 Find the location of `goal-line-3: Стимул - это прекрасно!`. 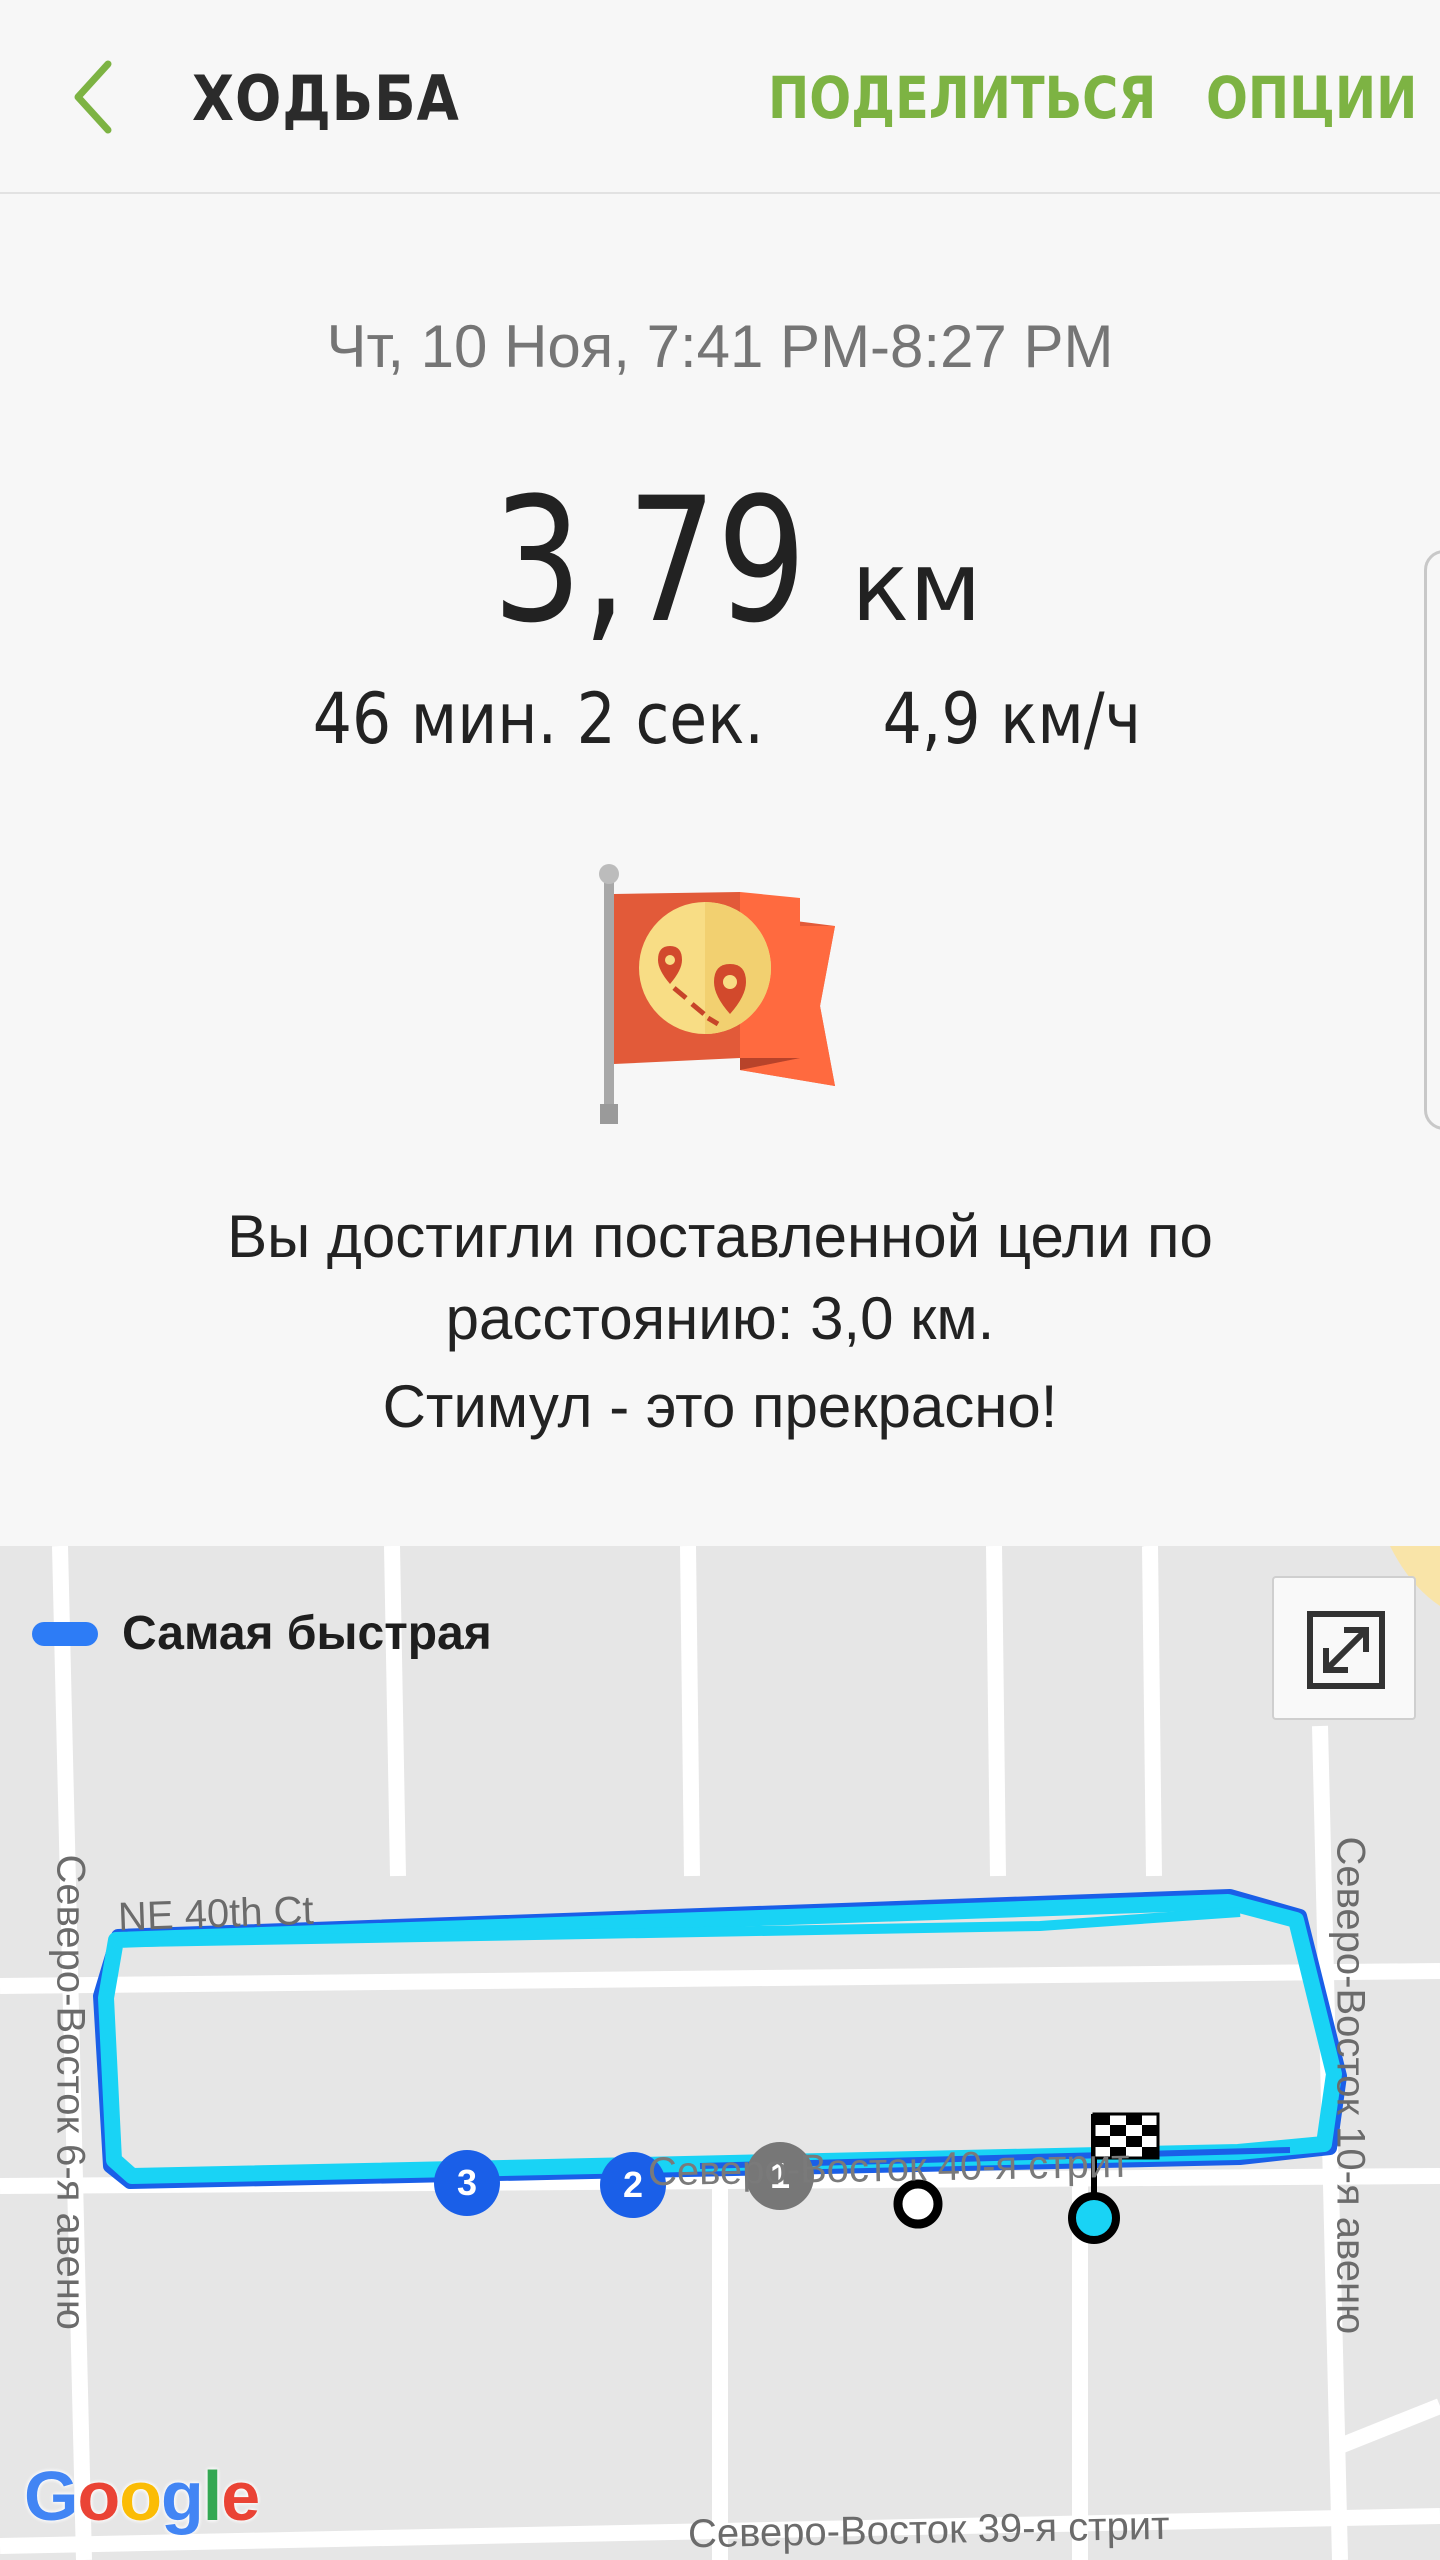

goal-line-3: Стимул - это прекрасно! is located at coordinates (720, 1406).